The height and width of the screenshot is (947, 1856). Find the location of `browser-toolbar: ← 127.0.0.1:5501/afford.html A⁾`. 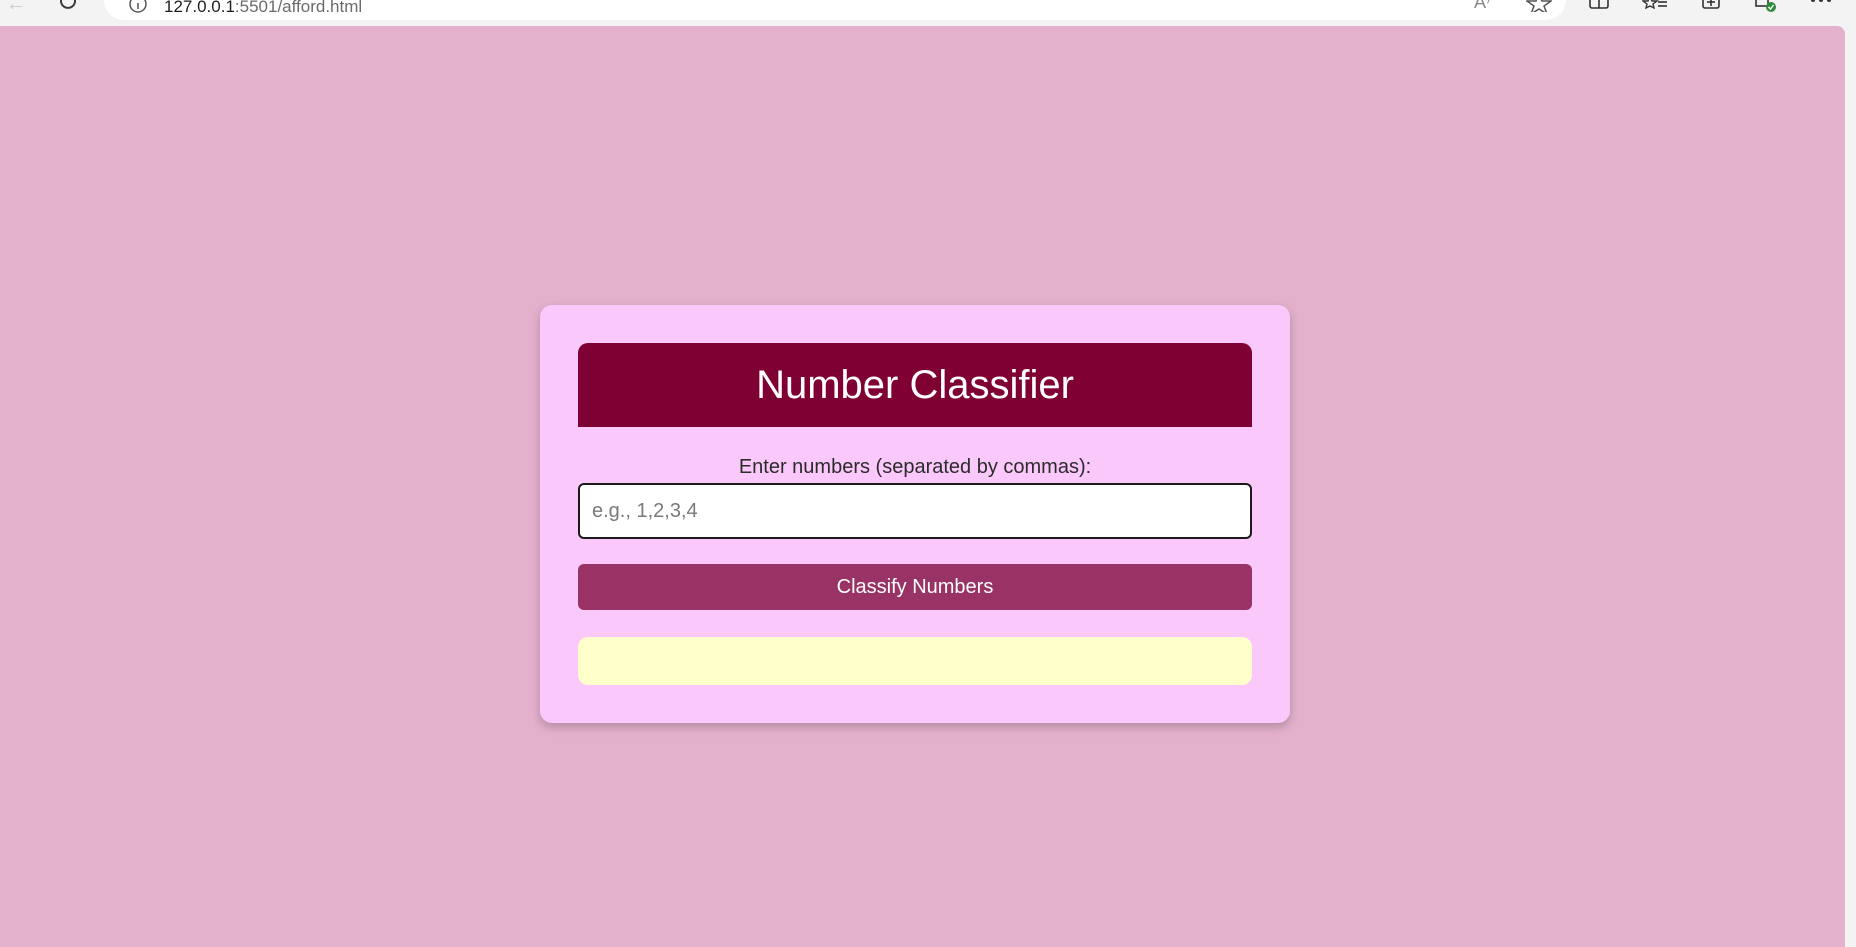

browser-toolbar: ← 127.0.0.1:5501/afford.html A⁾ is located at coordinates (928, 13).